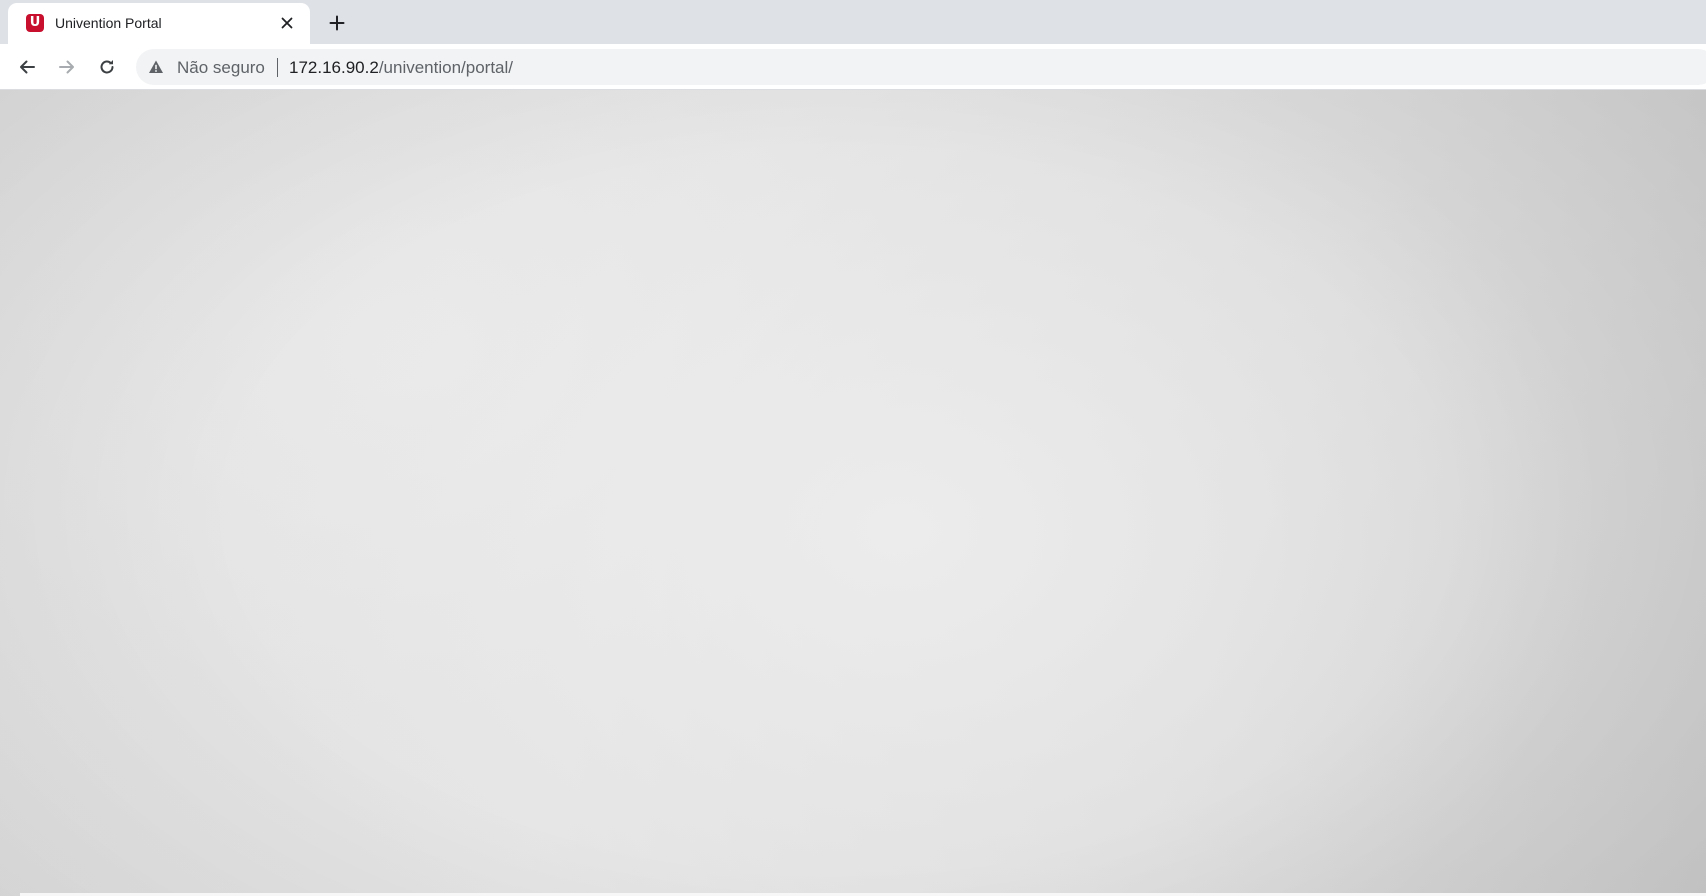 The image size is (1706, 896). I want to click on tab-univention-portal: U Univention Portal, so click(159, 23).